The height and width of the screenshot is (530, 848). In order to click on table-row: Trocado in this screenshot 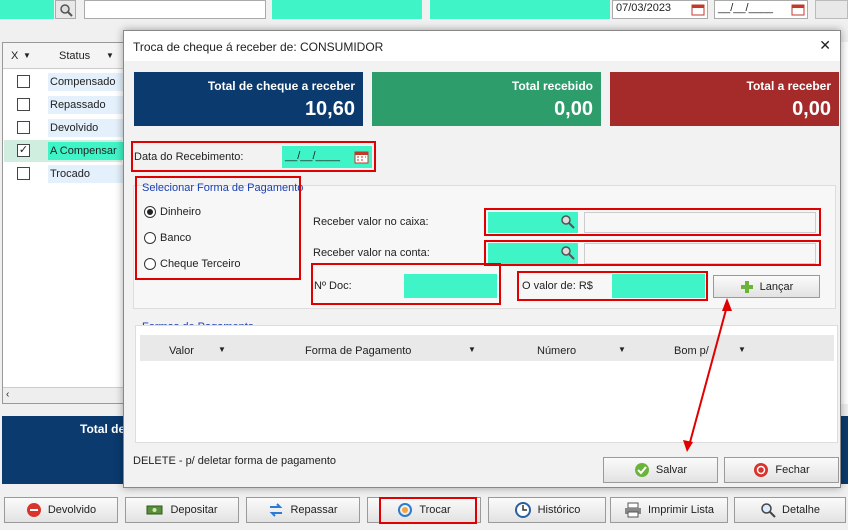, I will do `click(64, 174)`.